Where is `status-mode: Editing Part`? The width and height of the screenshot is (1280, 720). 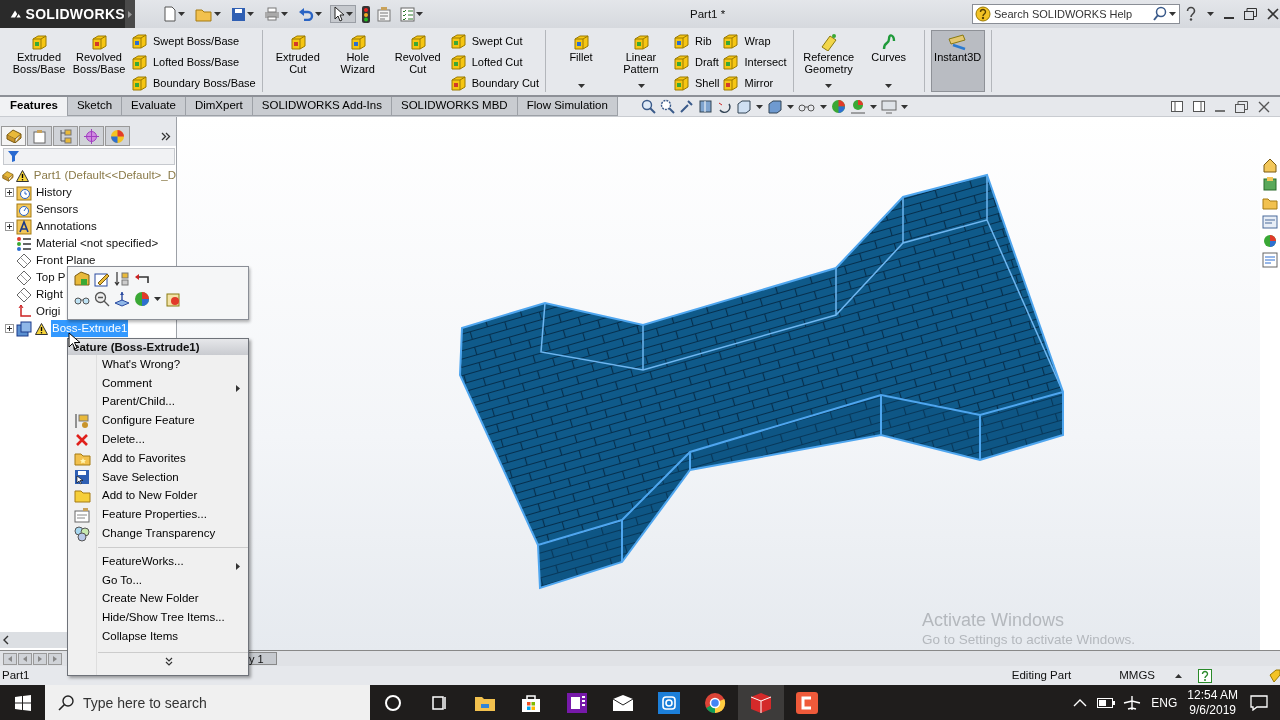 status-mode: Editing Part is located at coordinates (1041, 675).